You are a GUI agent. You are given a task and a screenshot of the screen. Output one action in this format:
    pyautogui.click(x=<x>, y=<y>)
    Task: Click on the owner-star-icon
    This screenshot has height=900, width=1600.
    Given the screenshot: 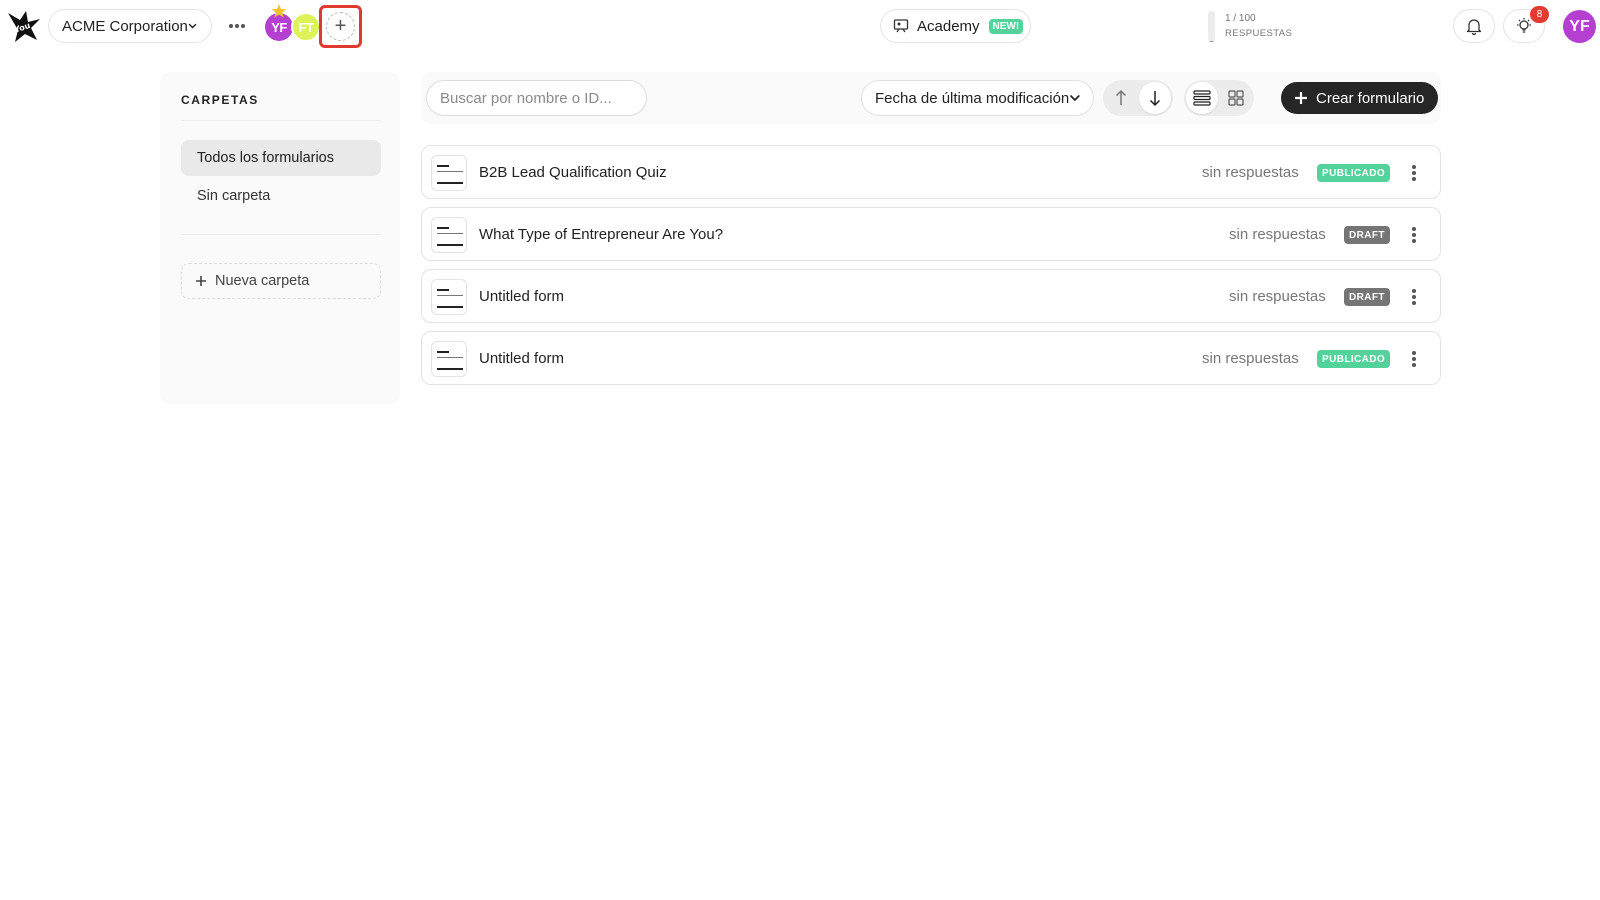 What is the action you would take?
    pyautogui.click(x=279, y=11)
    